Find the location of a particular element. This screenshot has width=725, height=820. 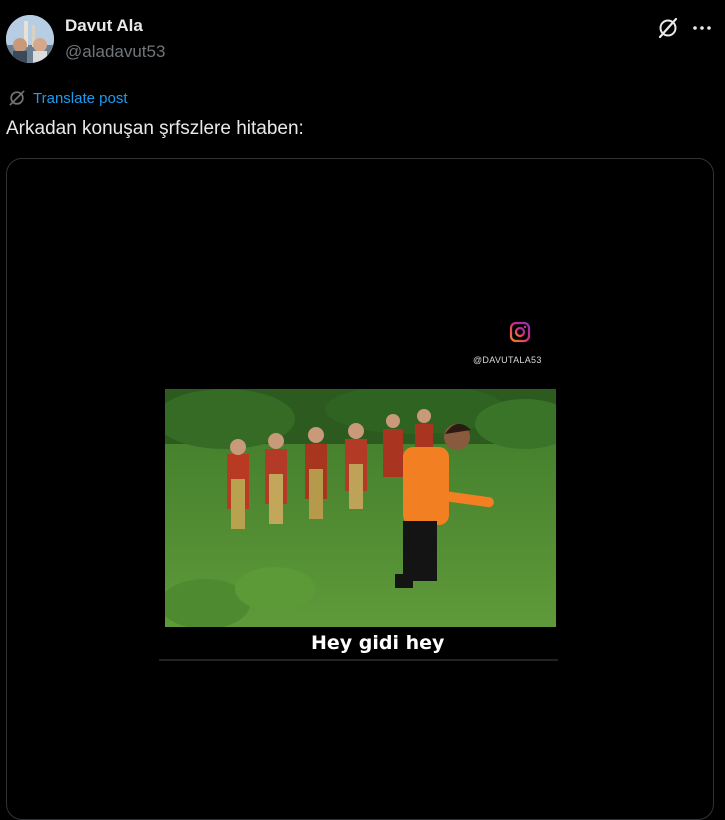

instagram-icon is located at coordinates (520, 332).